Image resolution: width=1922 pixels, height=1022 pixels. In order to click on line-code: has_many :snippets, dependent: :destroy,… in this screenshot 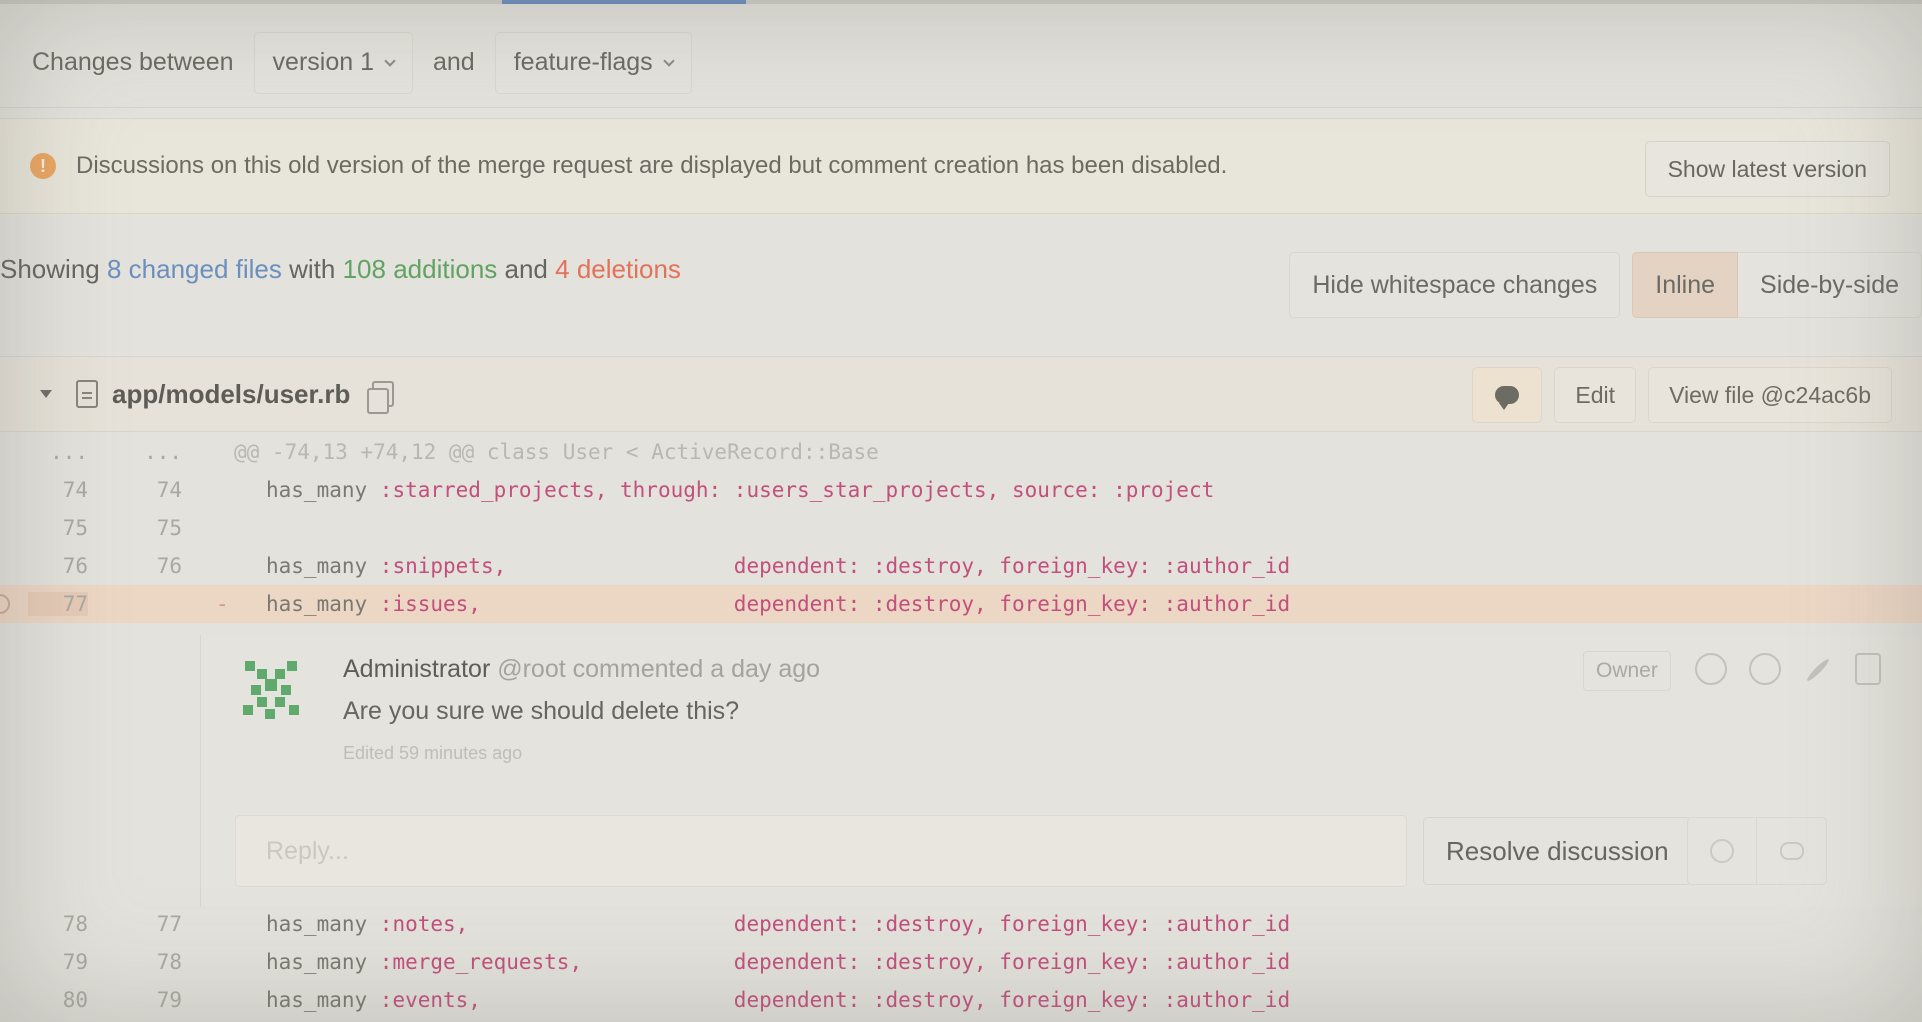, I will do `click(778, 566)`.